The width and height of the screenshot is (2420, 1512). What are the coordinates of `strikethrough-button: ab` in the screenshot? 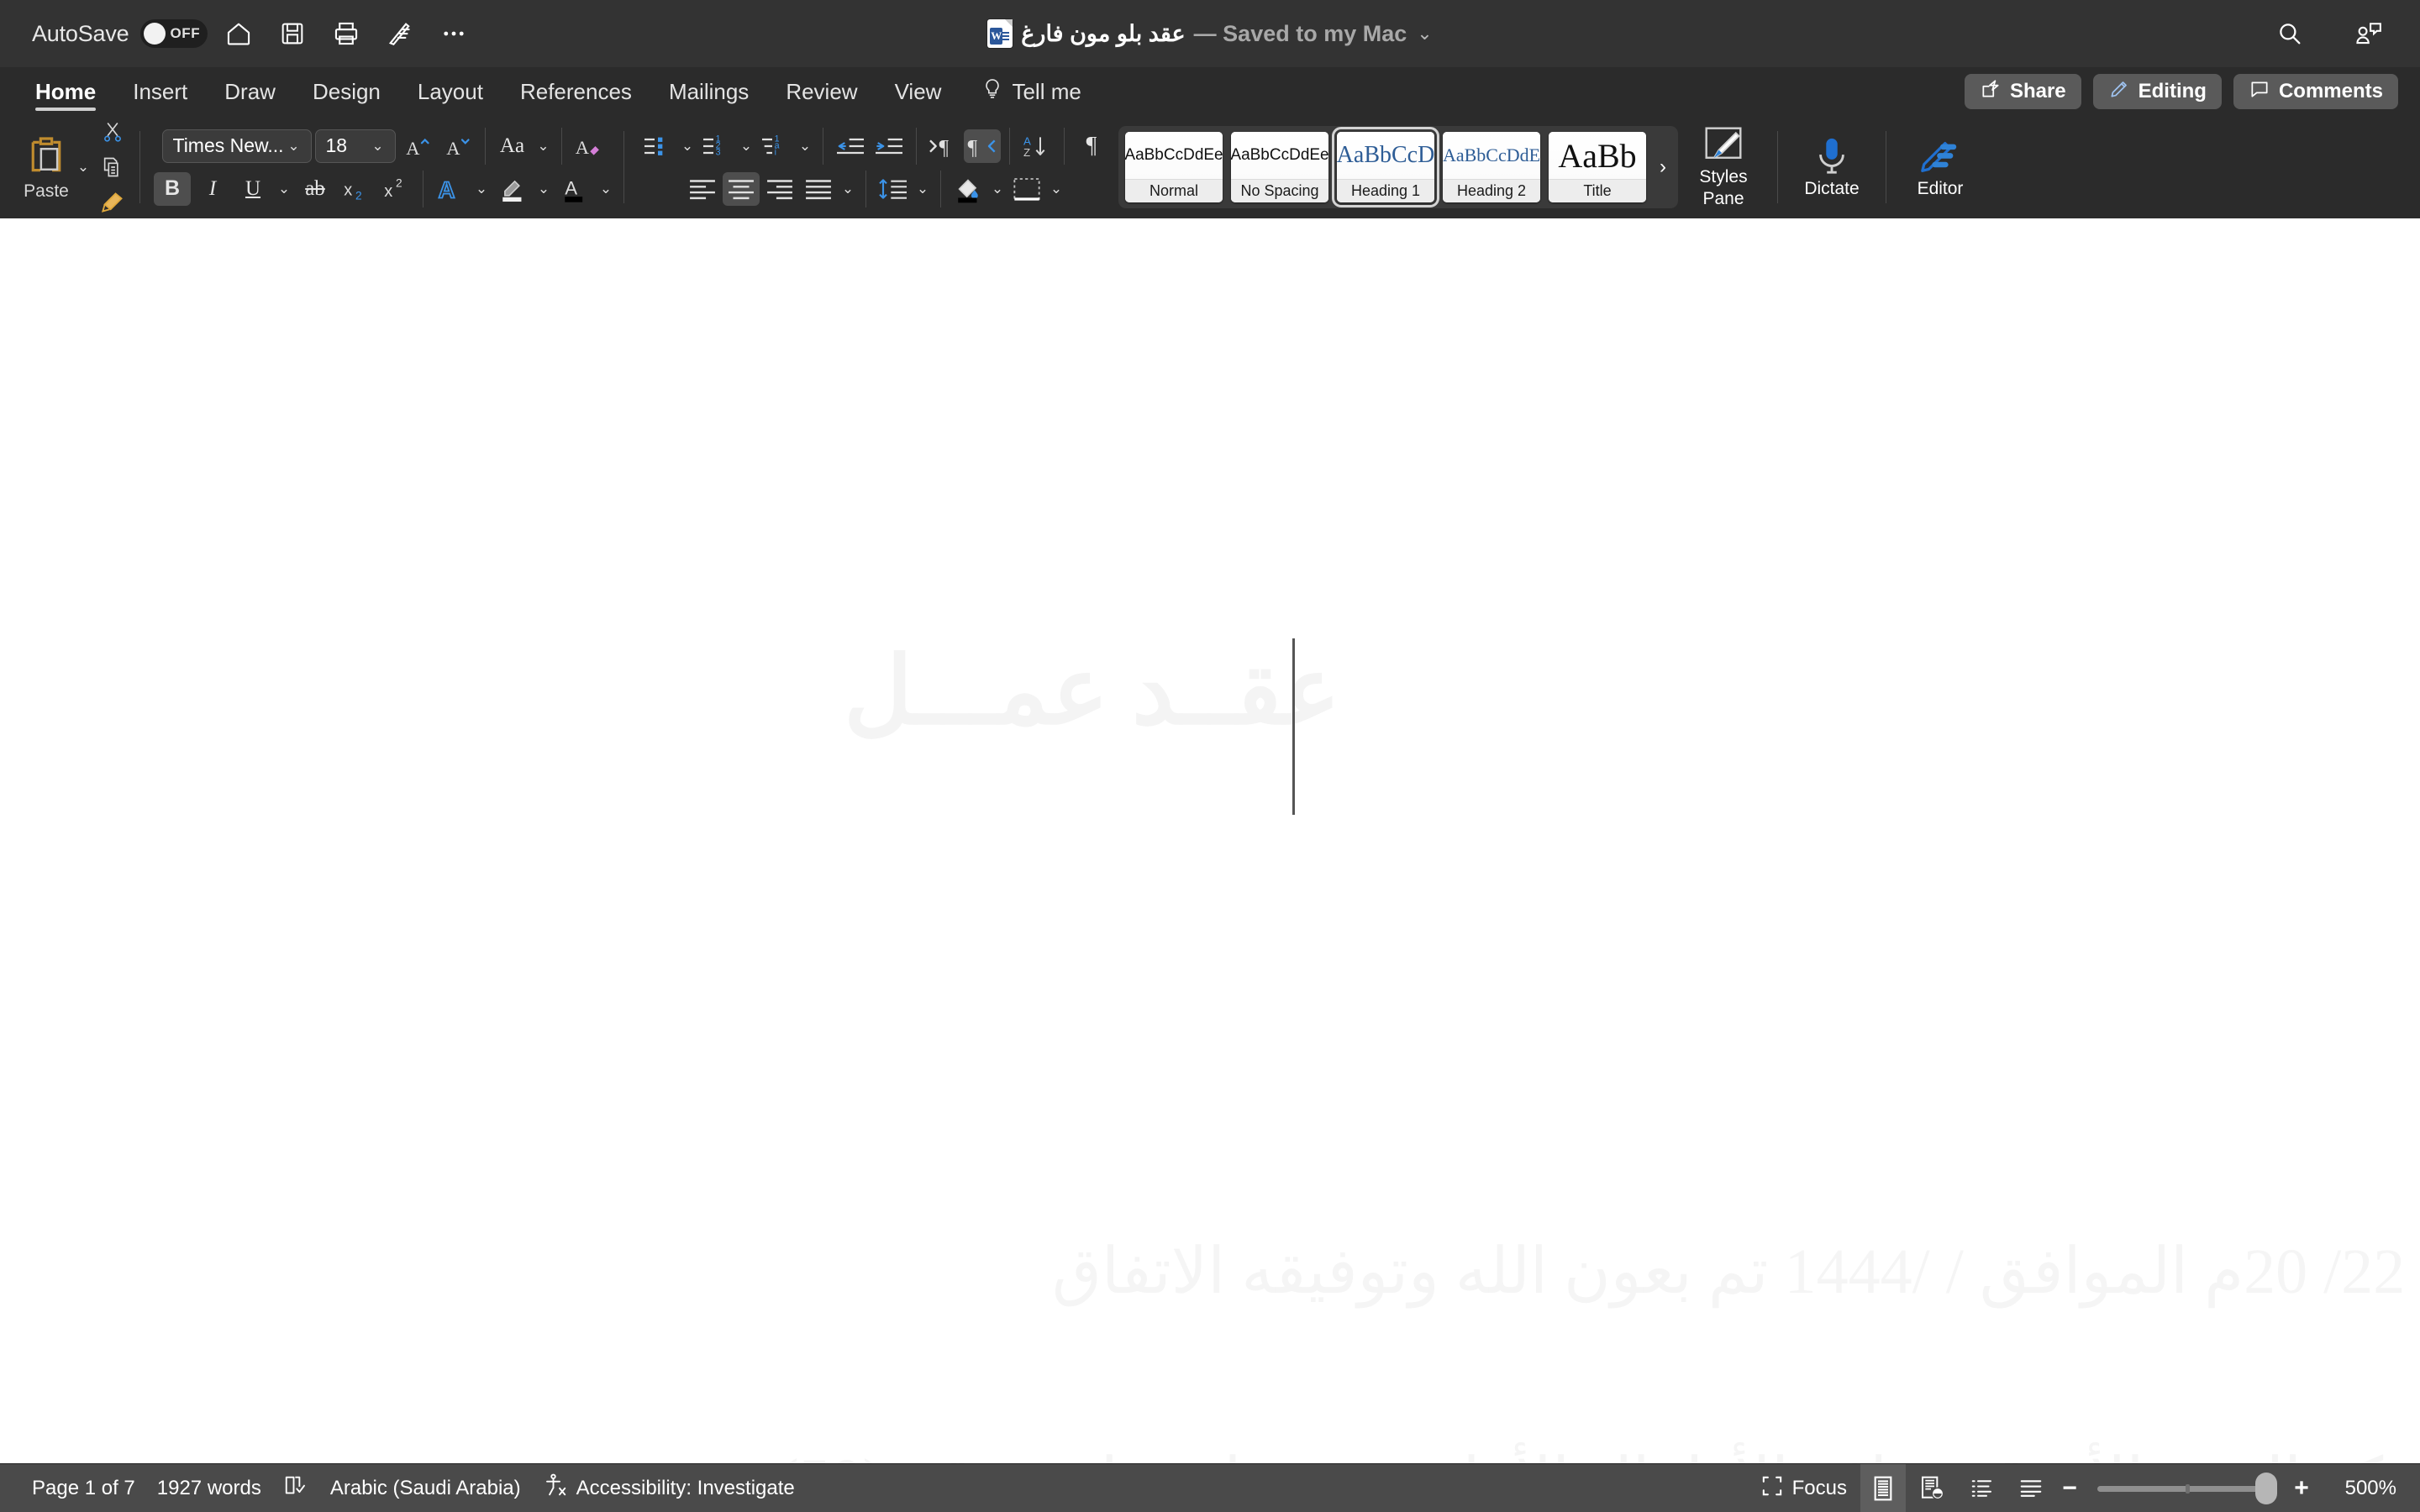 It's located at (315, 189).